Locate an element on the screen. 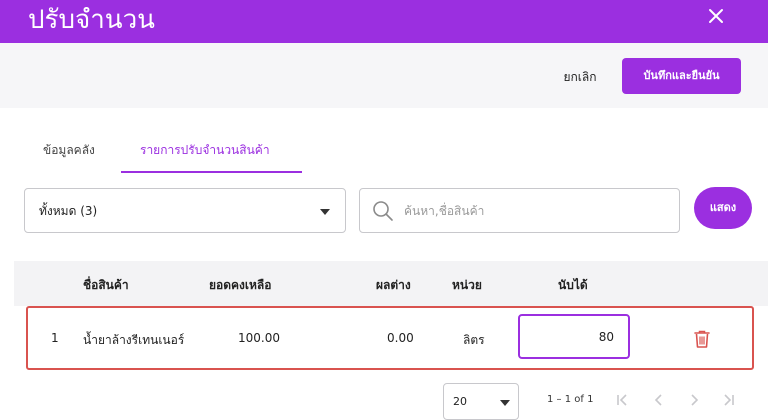 The width and height of the screenshot is (768, 420). active-tab-indicator is located at coordinates (211, 172).